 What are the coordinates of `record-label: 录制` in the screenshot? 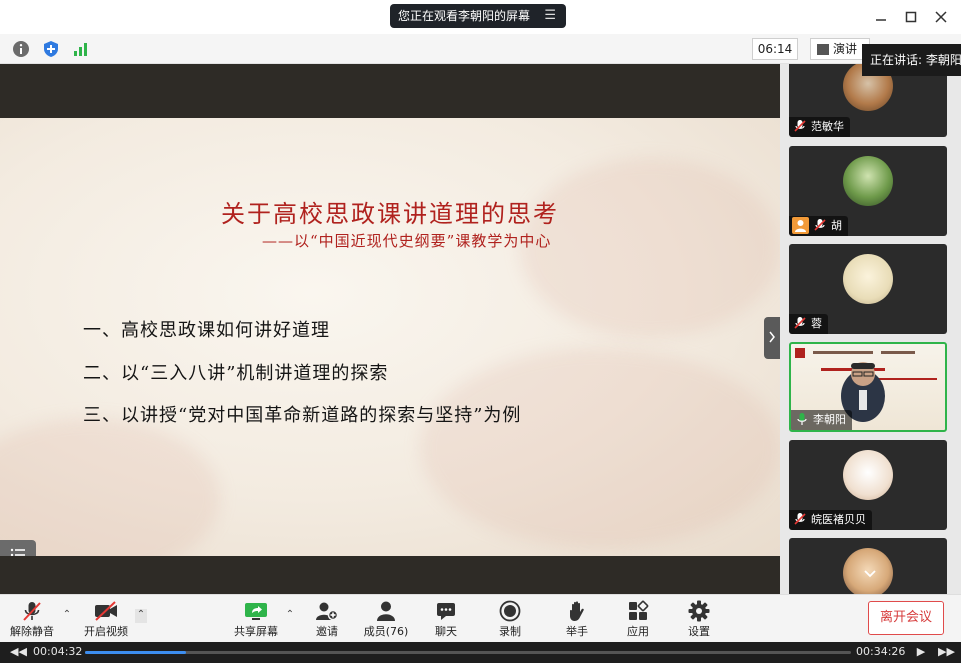 It's located at (510, 631).